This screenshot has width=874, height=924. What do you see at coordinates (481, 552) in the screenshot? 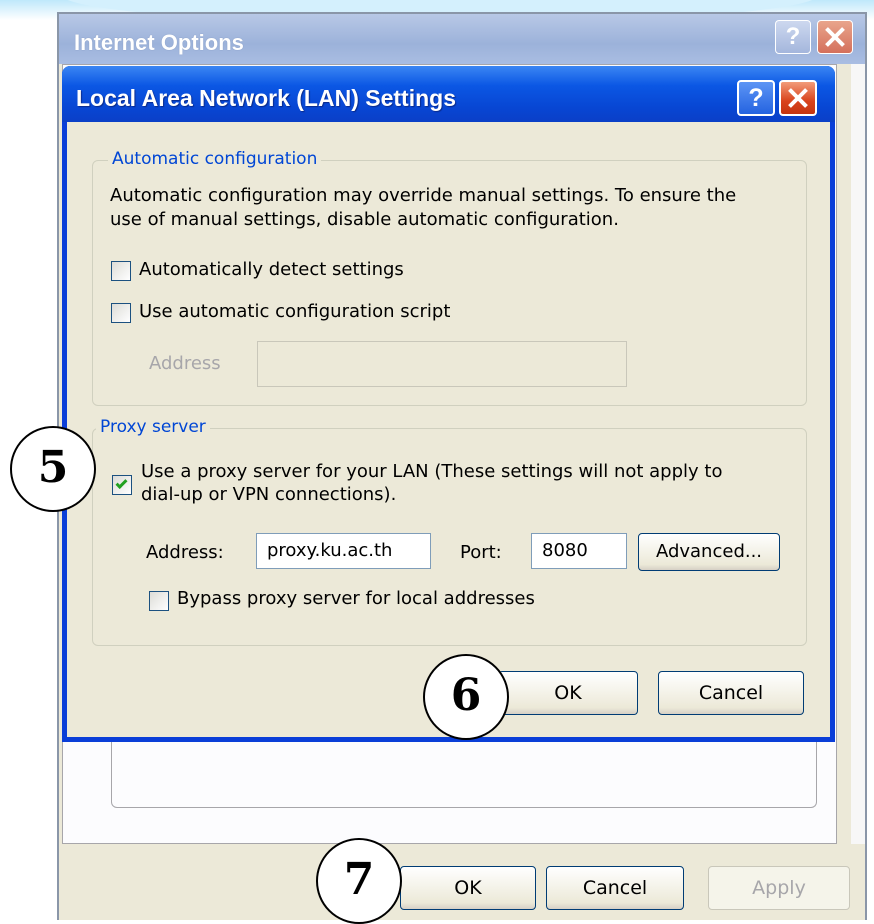
I see `proxy-port-label: Port:` at bounding box center [481, 552].